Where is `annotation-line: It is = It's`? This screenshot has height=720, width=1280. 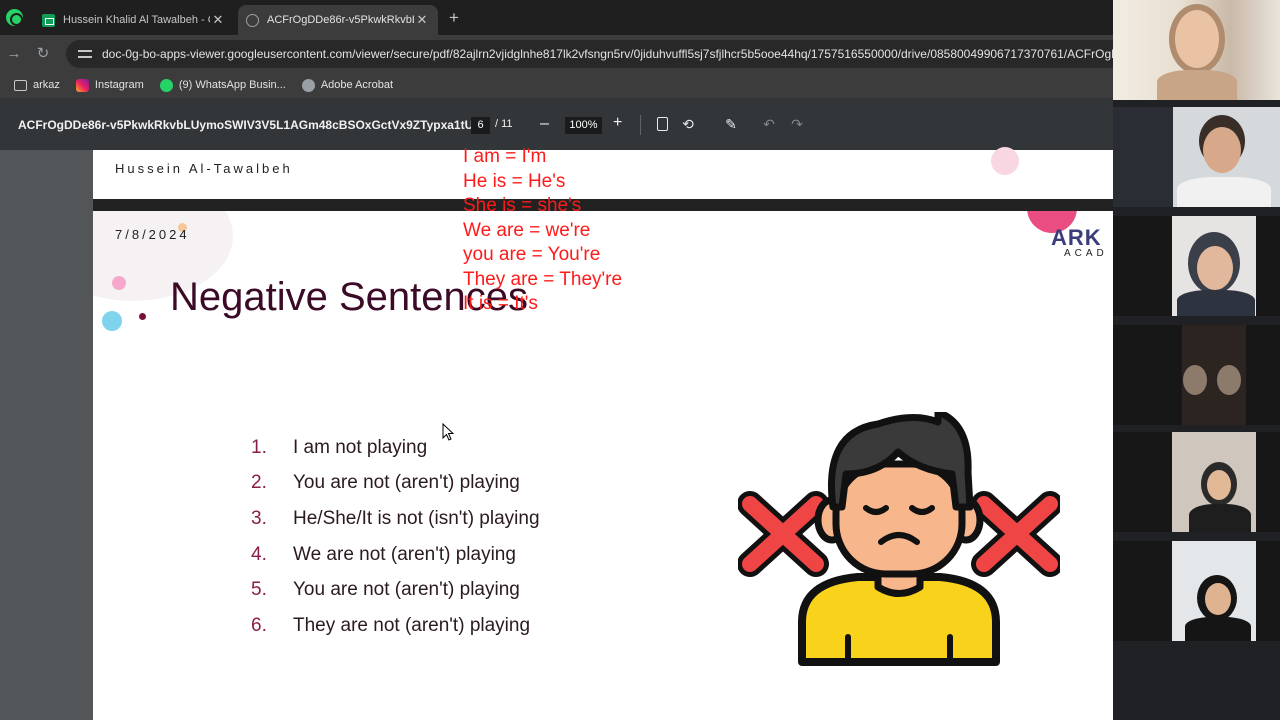 annotation-line: It is = It's is located at coordinates (500, 303).